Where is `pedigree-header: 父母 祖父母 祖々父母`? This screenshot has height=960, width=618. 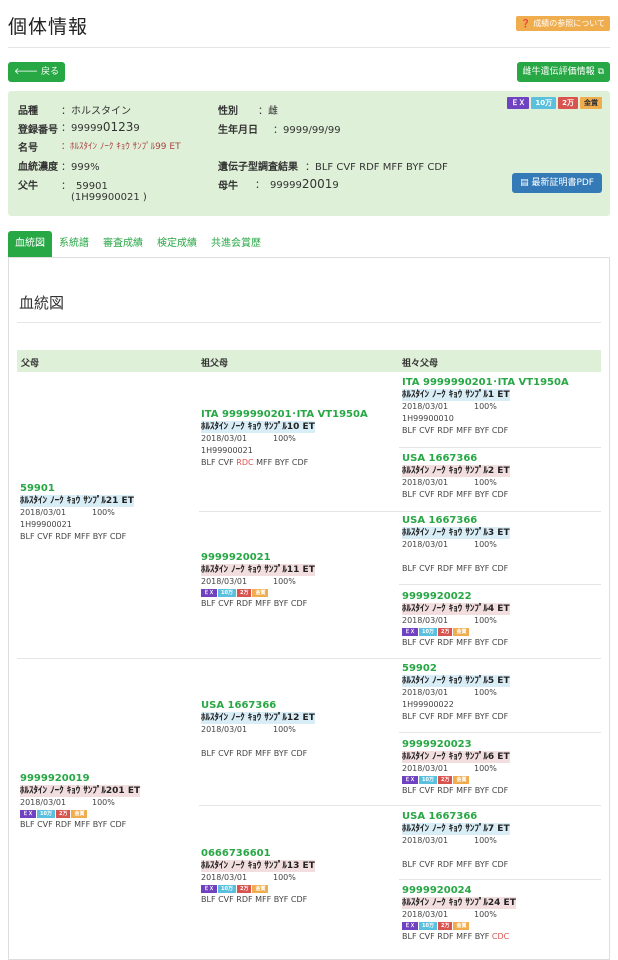 pedigree-header: 父母 祖父母 祖々父母 is located at coordinates (309, 361).